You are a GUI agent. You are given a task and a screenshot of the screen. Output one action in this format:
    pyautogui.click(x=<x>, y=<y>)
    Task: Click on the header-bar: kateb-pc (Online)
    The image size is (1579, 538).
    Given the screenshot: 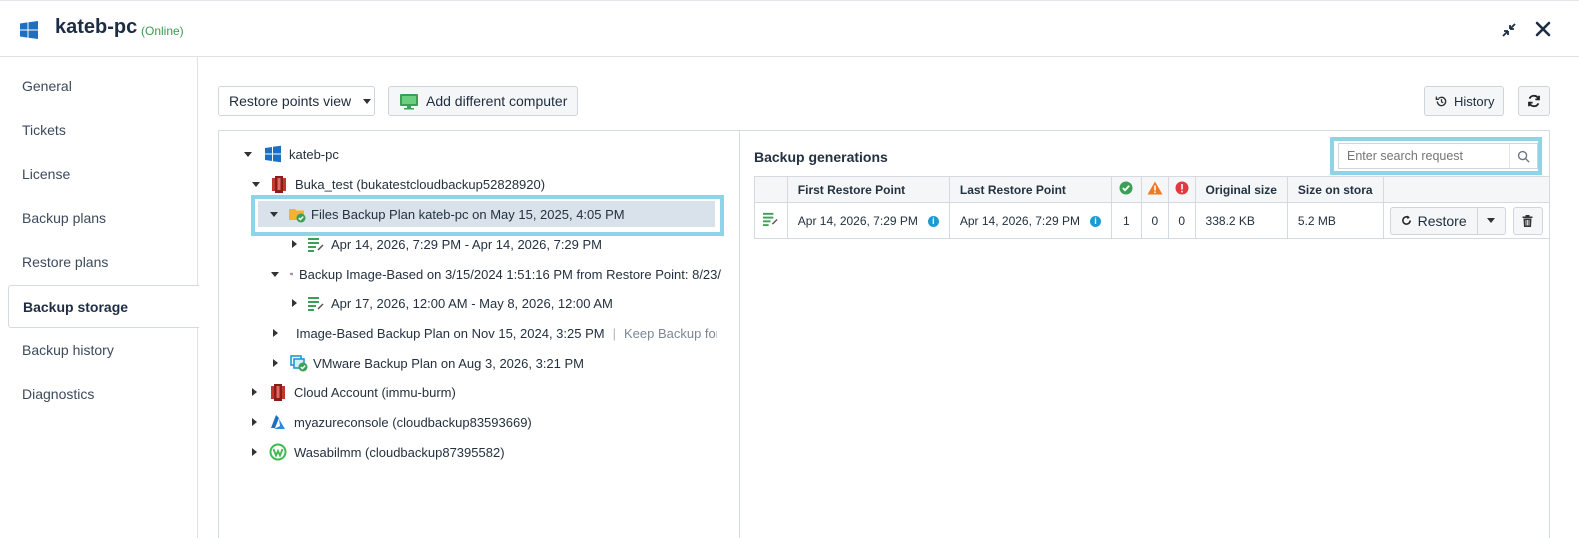 What is the action you would take?
    pyautogui.click(x=789, y=28)
    